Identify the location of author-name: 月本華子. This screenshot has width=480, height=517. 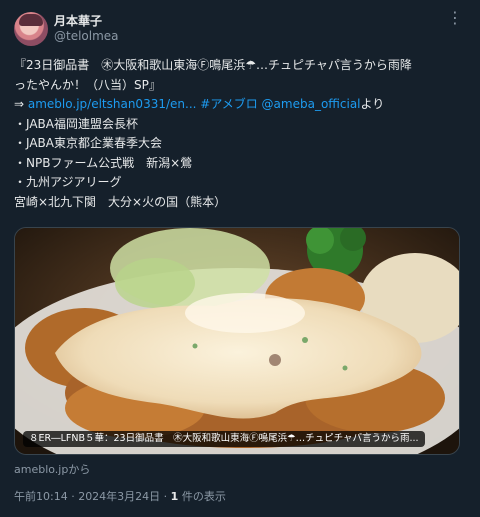
(78, 20).